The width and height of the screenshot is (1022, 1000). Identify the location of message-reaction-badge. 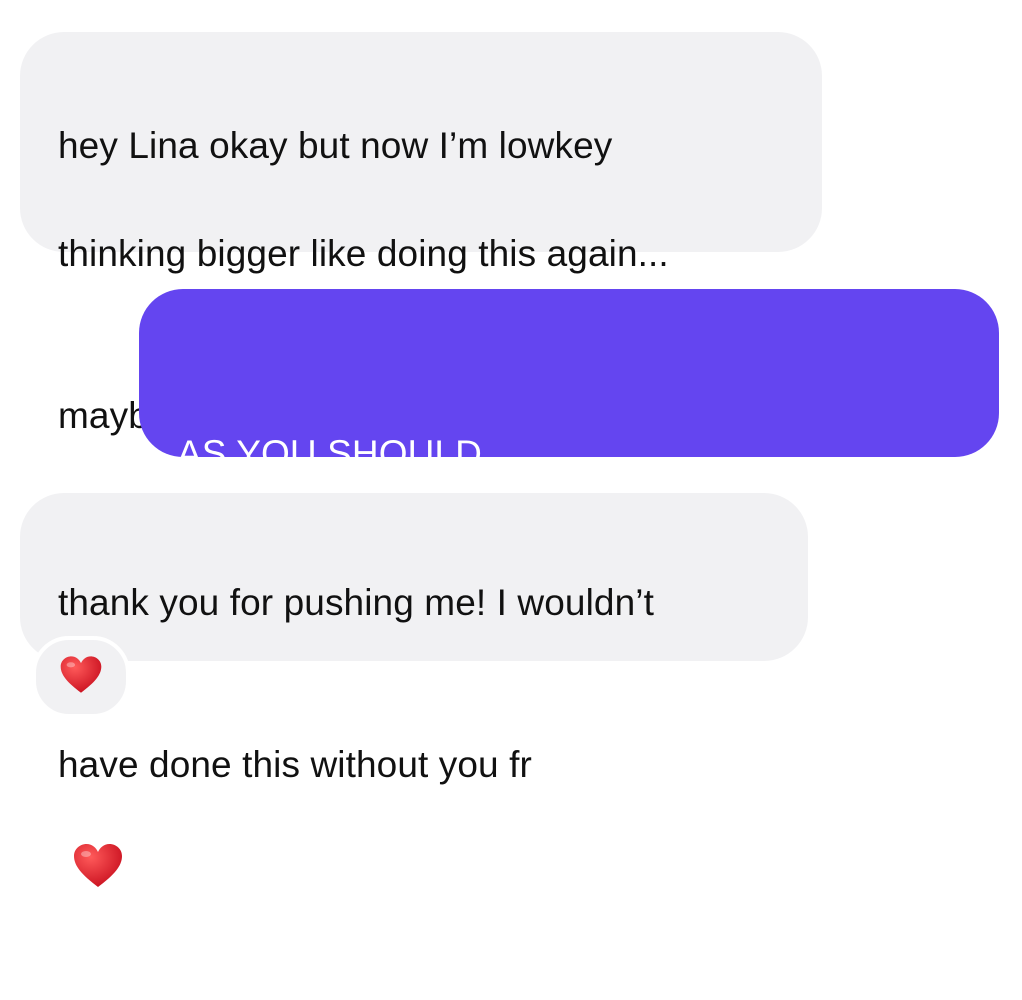
(81, 677).